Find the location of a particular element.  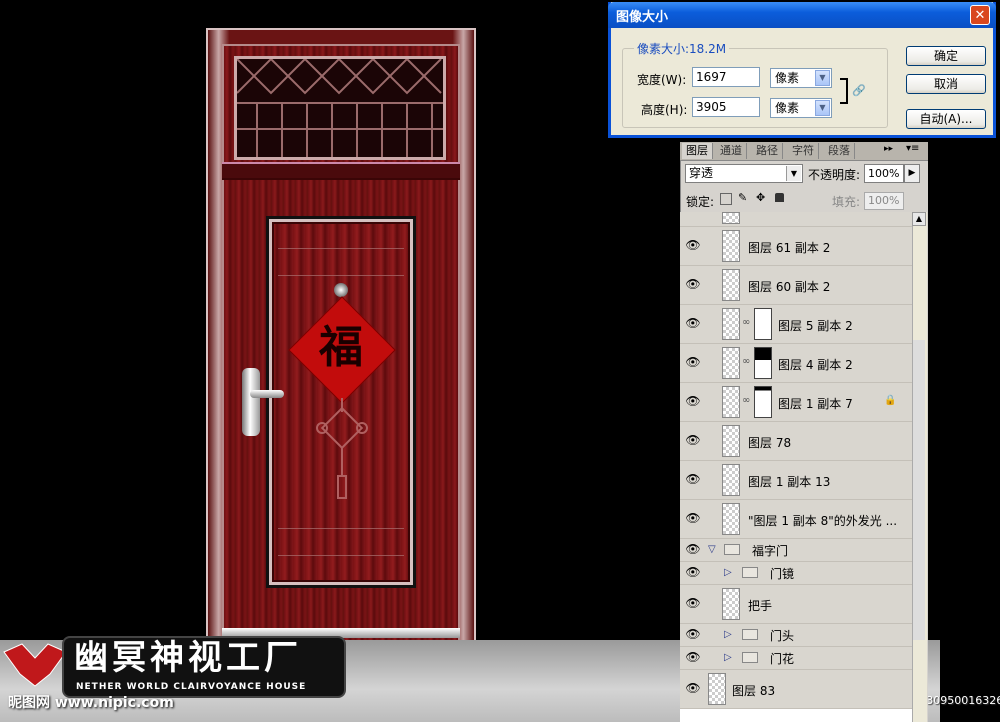

watermark-subtitle: NETHER WORLD CLAIRVOYANCE HOUSE is located at coordinates (191, 687).